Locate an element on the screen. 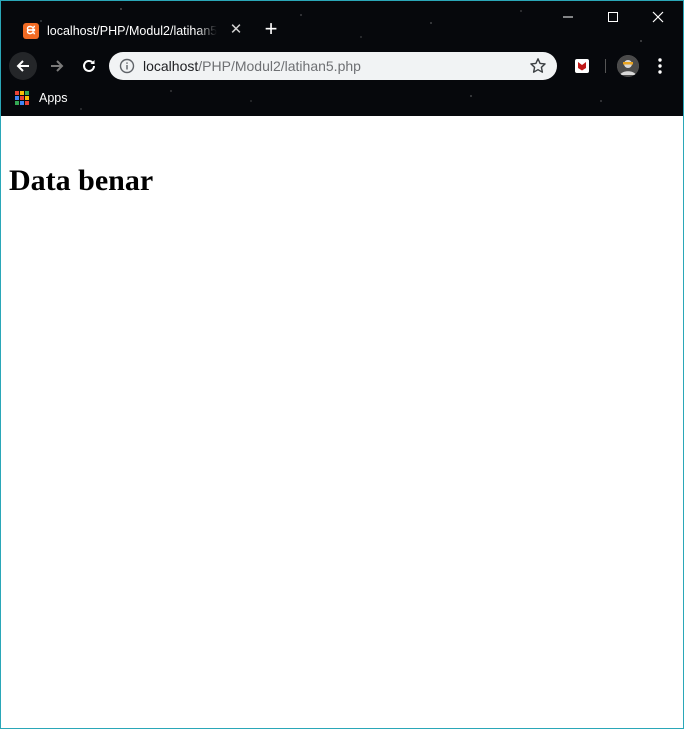 This screenshot has width=684, height=729. info-icon is located at coordinates (127, 66).